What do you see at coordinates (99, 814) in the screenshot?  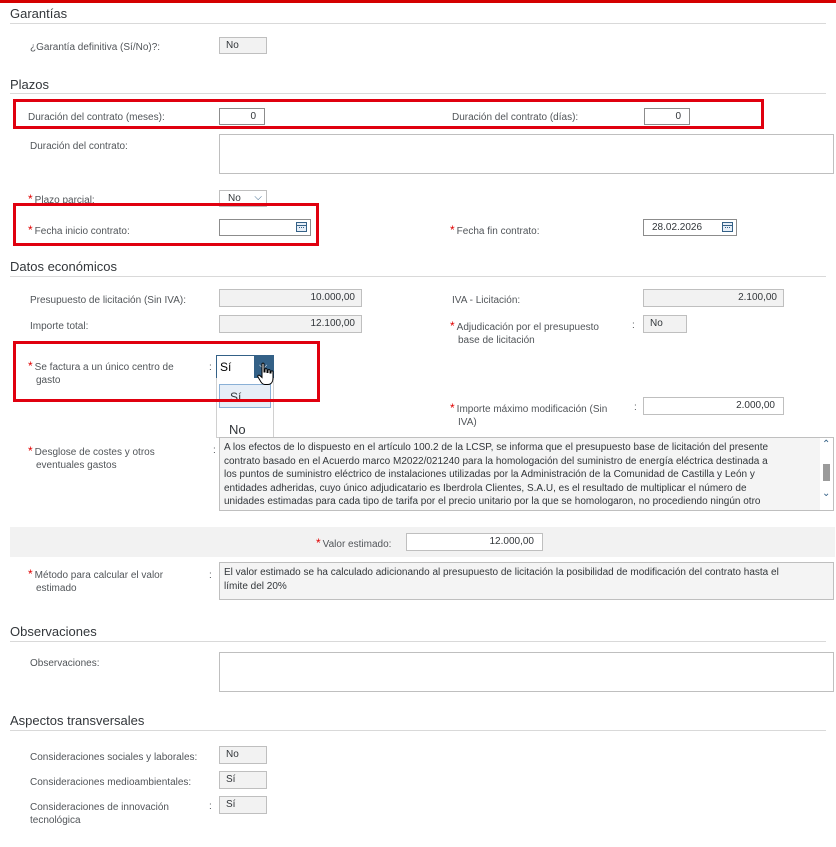 I see `innovacion-label: Consideraciones de innovación tecnológica` at bounding box center [99, 814].